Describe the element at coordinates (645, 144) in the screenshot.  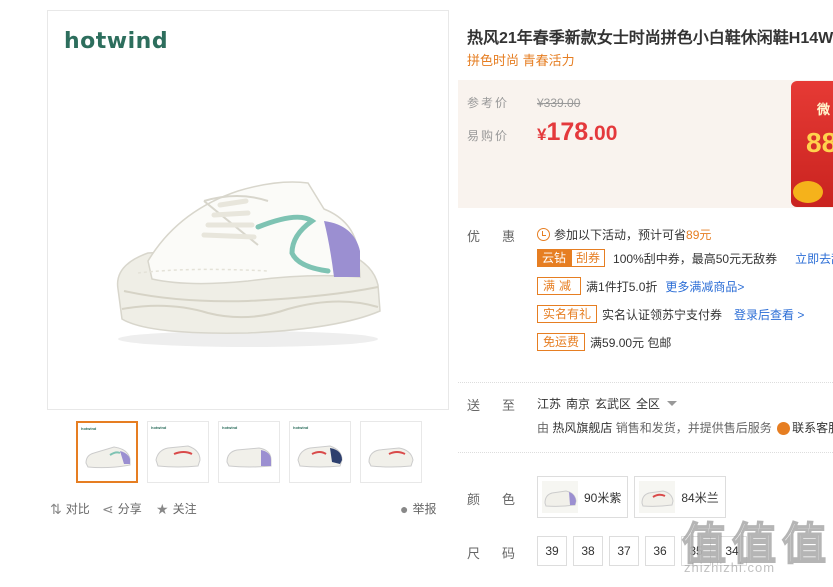
I see `price-panel: 参考价 ¥339.00 易购价 ¥ 178 .00 微 88` at that location.